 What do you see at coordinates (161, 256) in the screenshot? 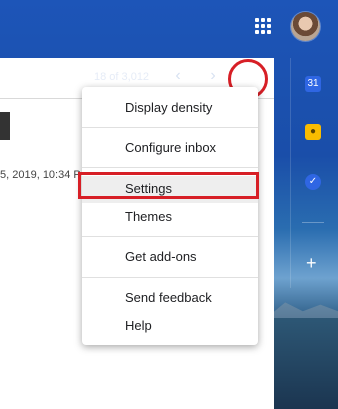
I see `menu-item-get-addons: Get add-ons` at bounding box center [161, 256].